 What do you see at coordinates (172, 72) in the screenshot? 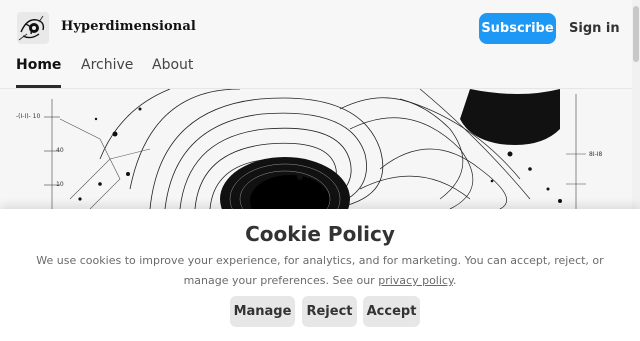
I see `tab-about: About` at bounding box center [172, 72].